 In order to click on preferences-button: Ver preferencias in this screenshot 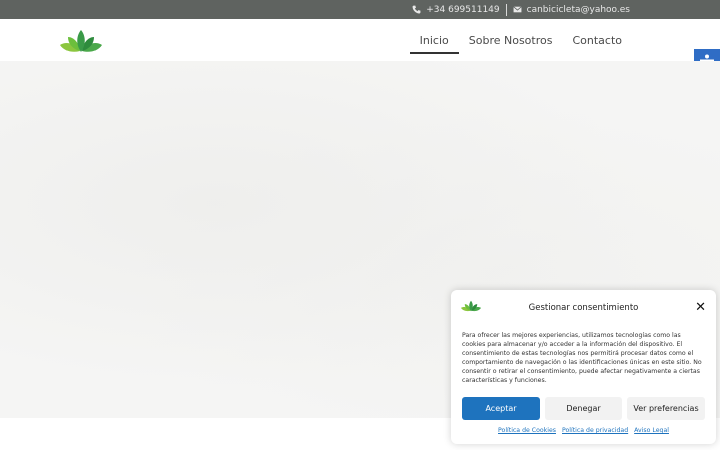, I will do `click(666, 408)`.